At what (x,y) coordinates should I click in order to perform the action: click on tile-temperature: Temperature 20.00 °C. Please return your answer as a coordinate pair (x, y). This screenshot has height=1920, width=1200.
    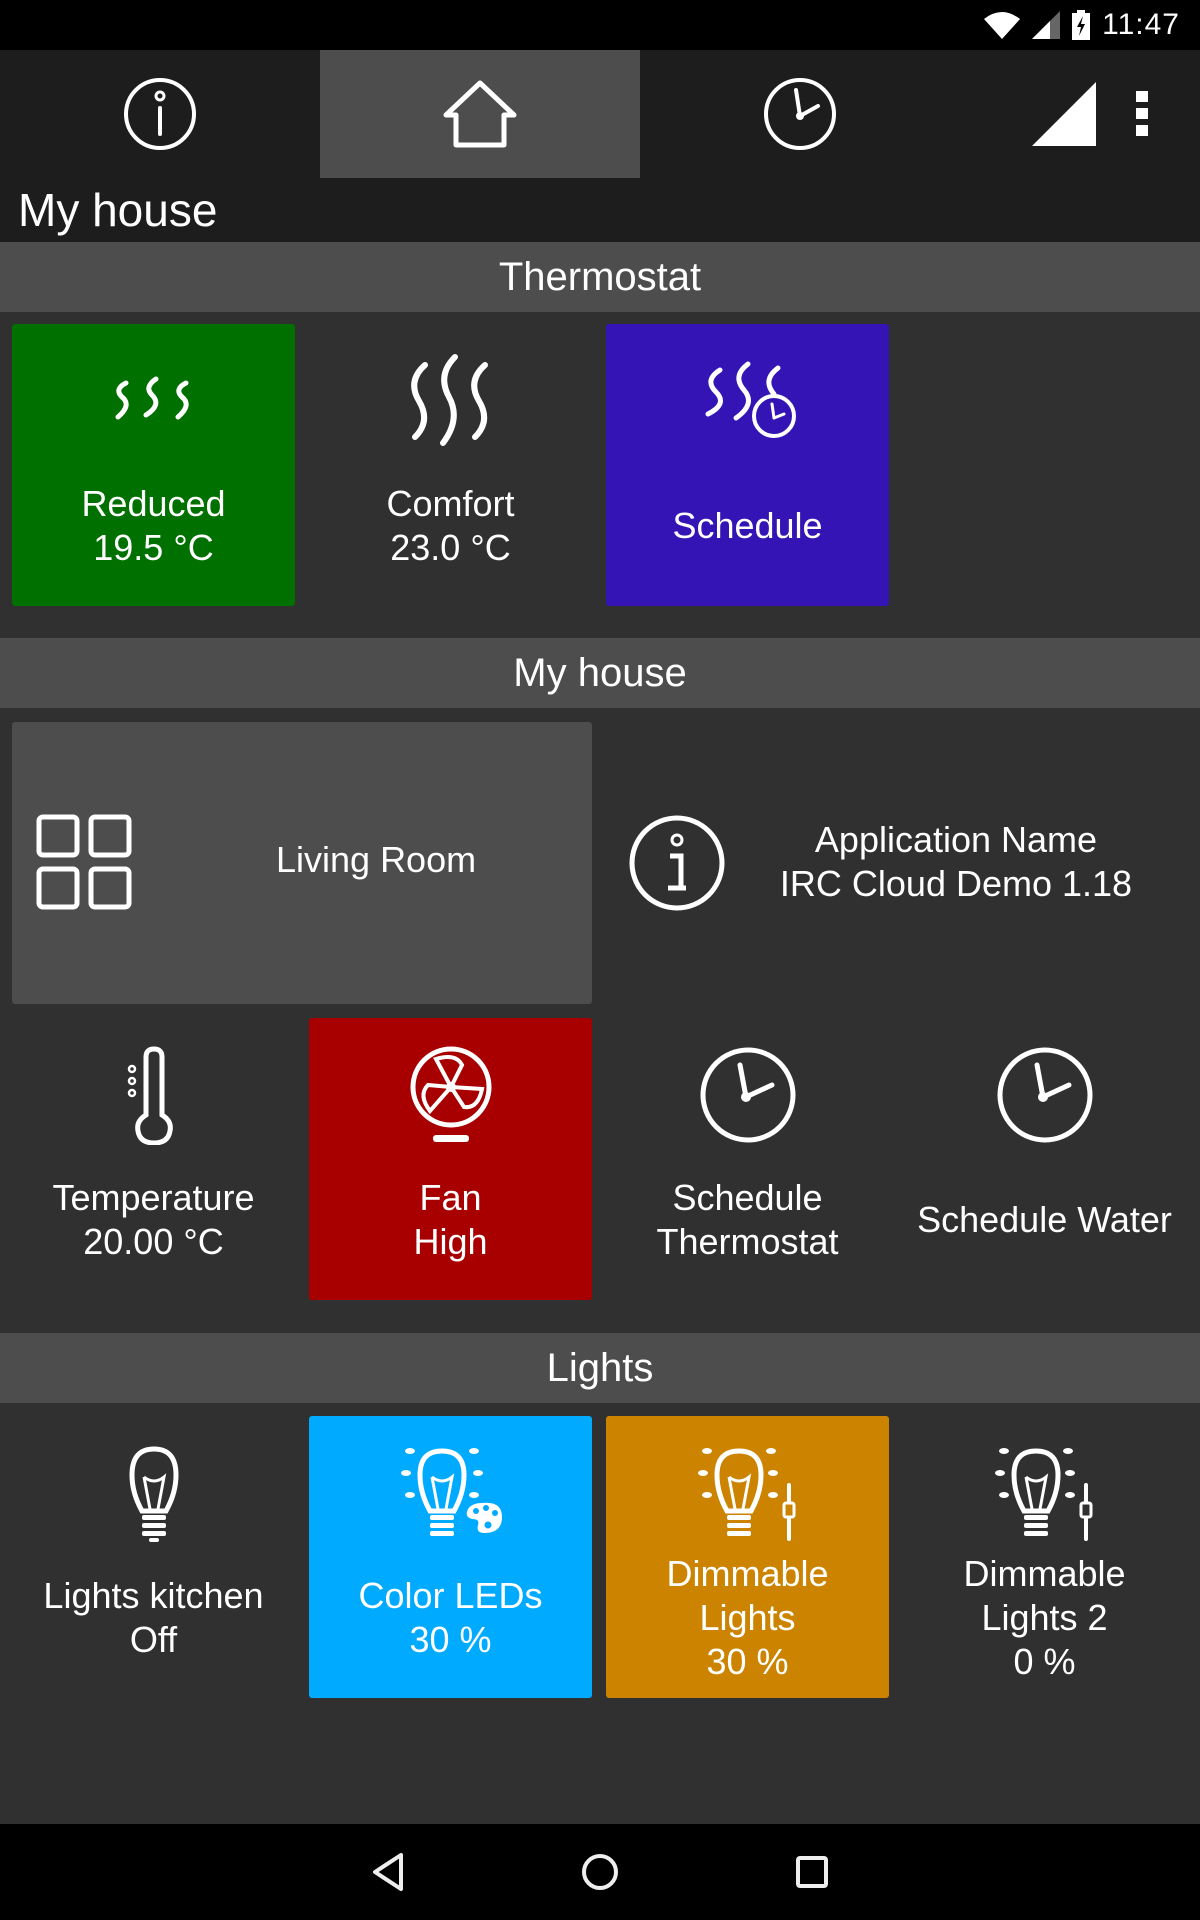
    Looking at the image, I should click on (153, 1159).